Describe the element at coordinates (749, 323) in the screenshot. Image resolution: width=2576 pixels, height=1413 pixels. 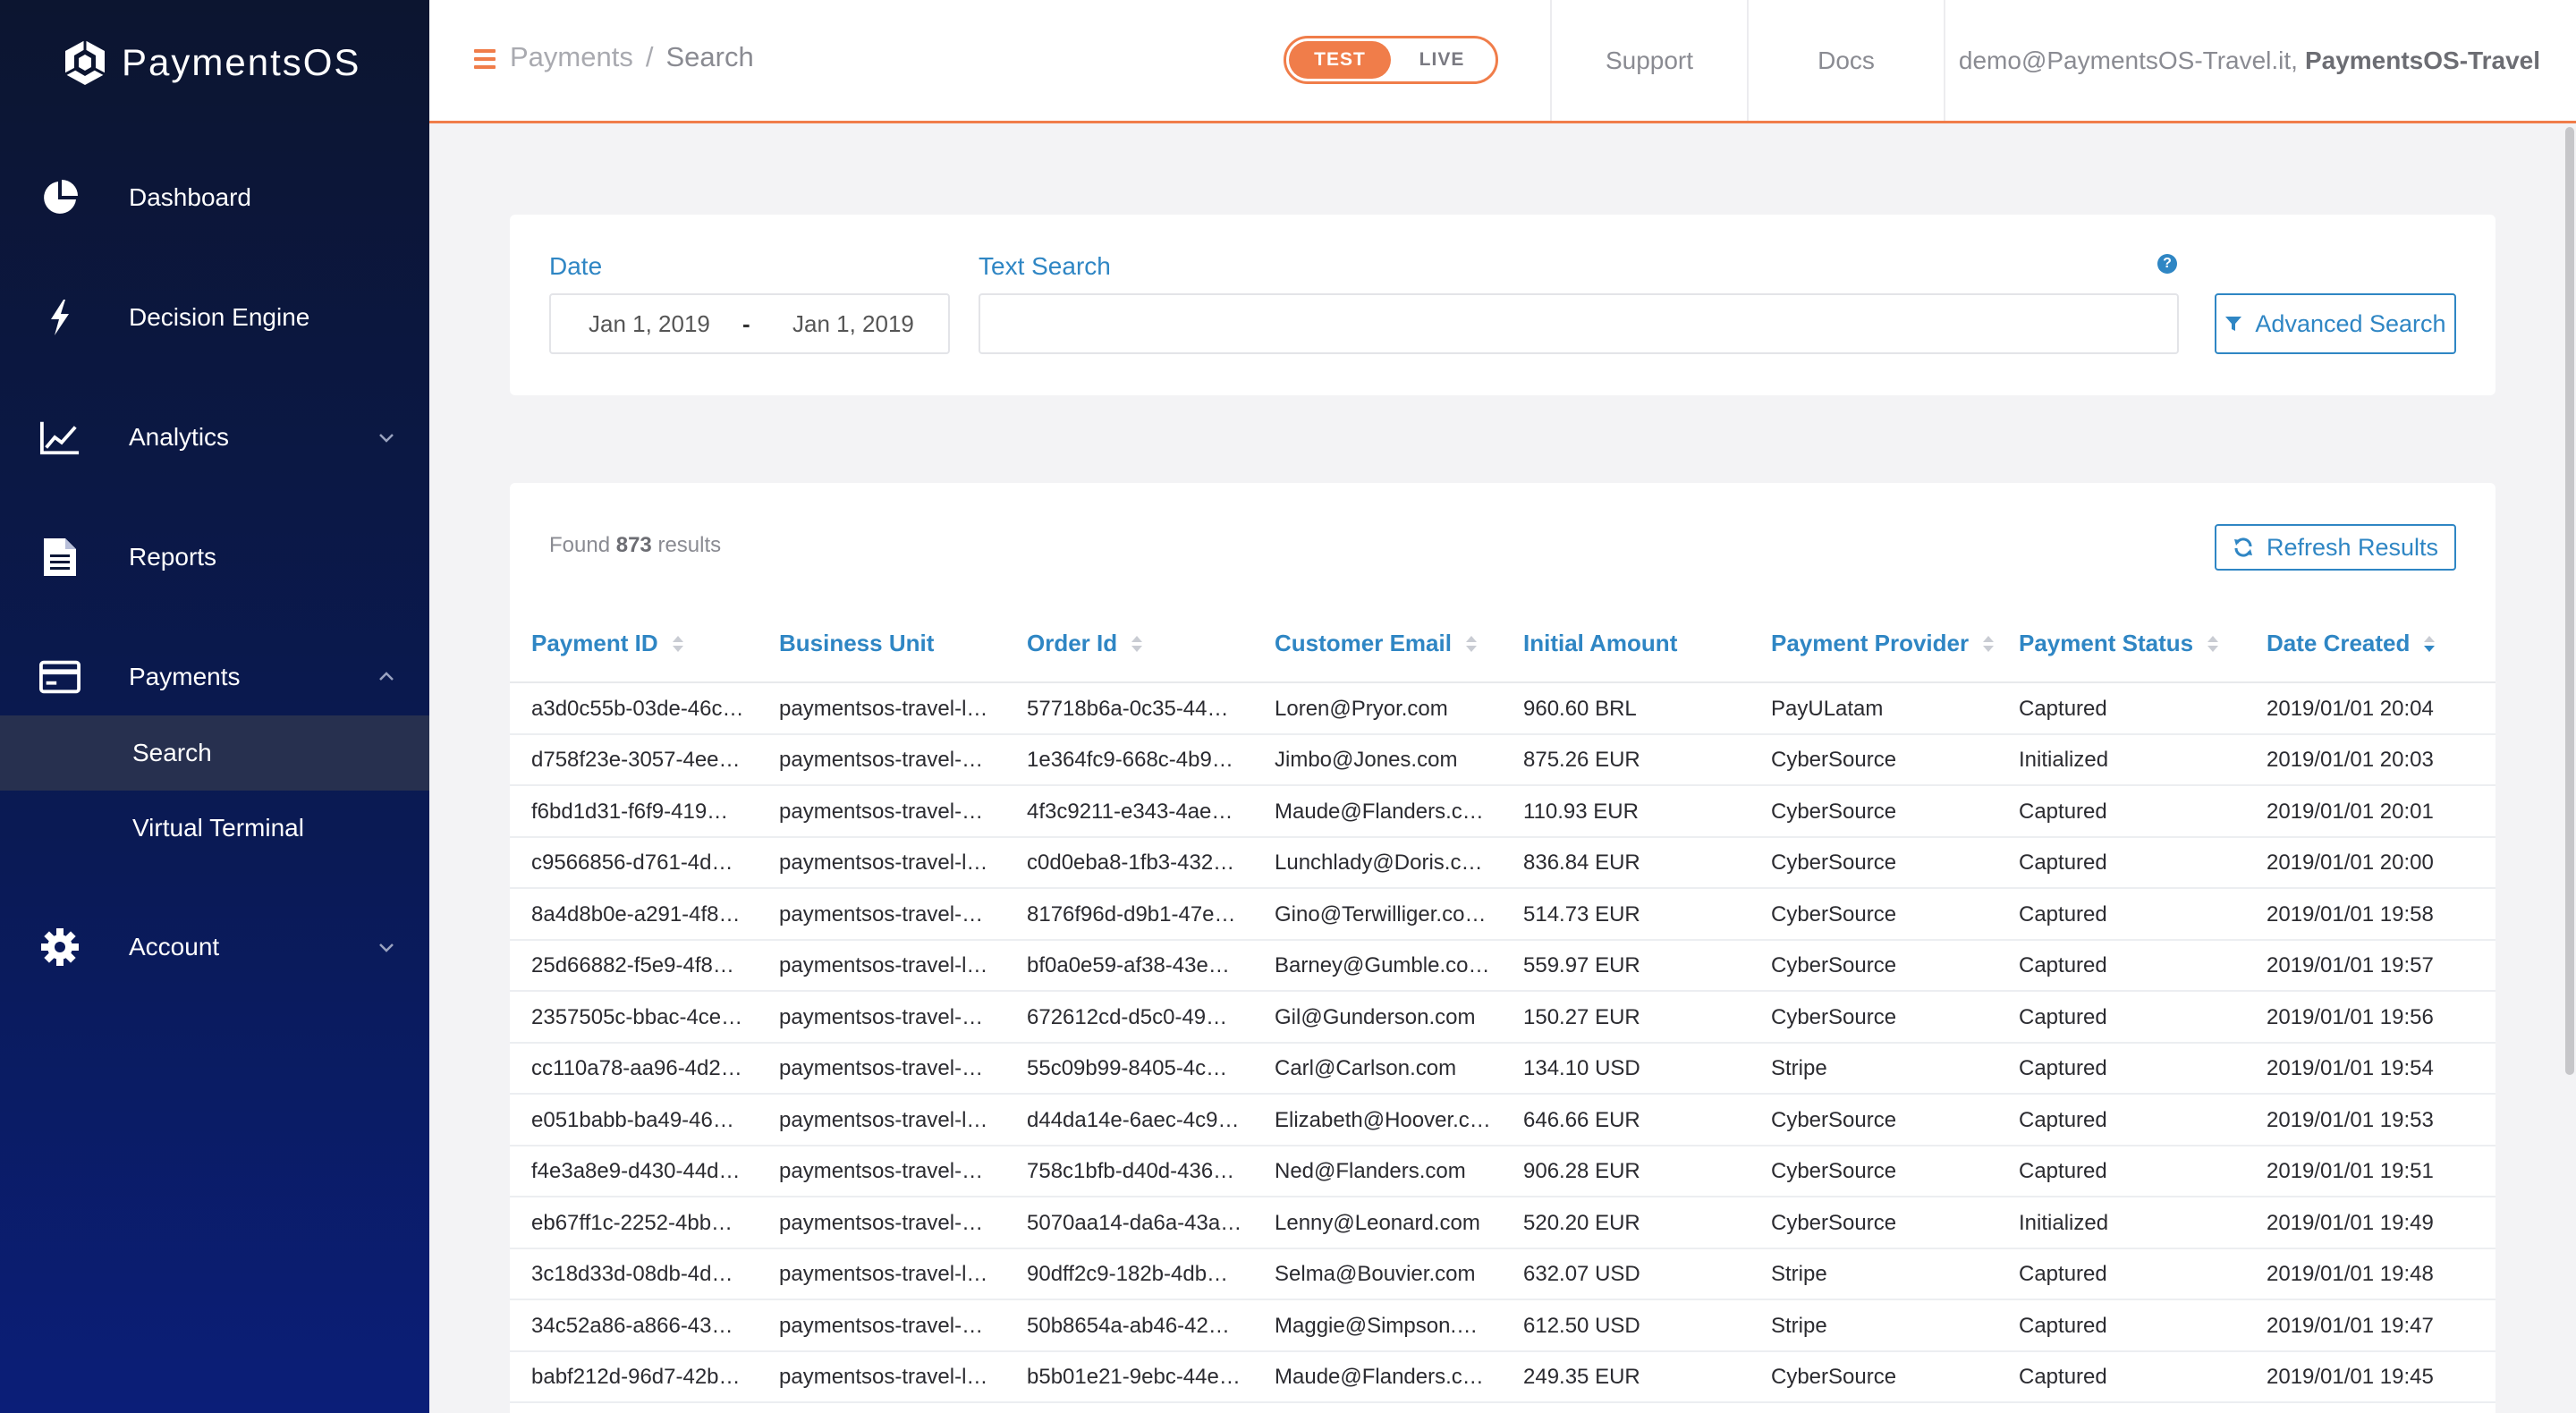
I see `date-range-picker: Jan 1, 2019 - Jan 1, 2019` at that location.